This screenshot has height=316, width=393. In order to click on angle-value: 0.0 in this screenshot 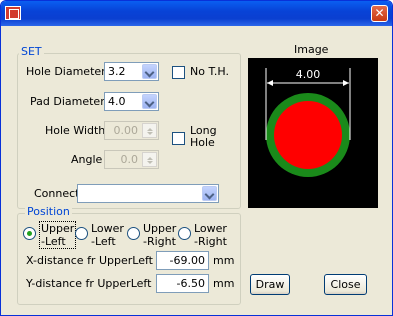, I will do `click(129, 159)`.